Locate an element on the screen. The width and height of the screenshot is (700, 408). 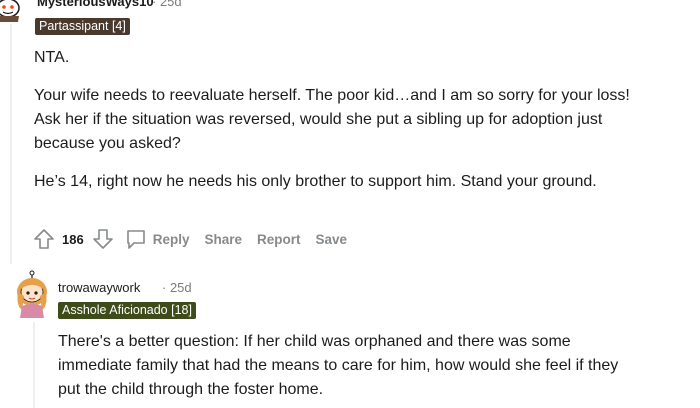
comment-paragraph: NTA. is located at coordinates (52, 57).